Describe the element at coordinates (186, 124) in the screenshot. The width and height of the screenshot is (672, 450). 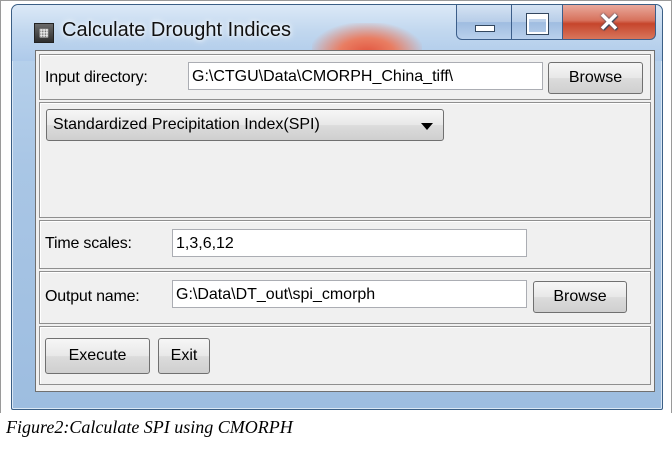
I see `index-dropdown-value: Standardized Precipitation Index(SPI)` at that location.